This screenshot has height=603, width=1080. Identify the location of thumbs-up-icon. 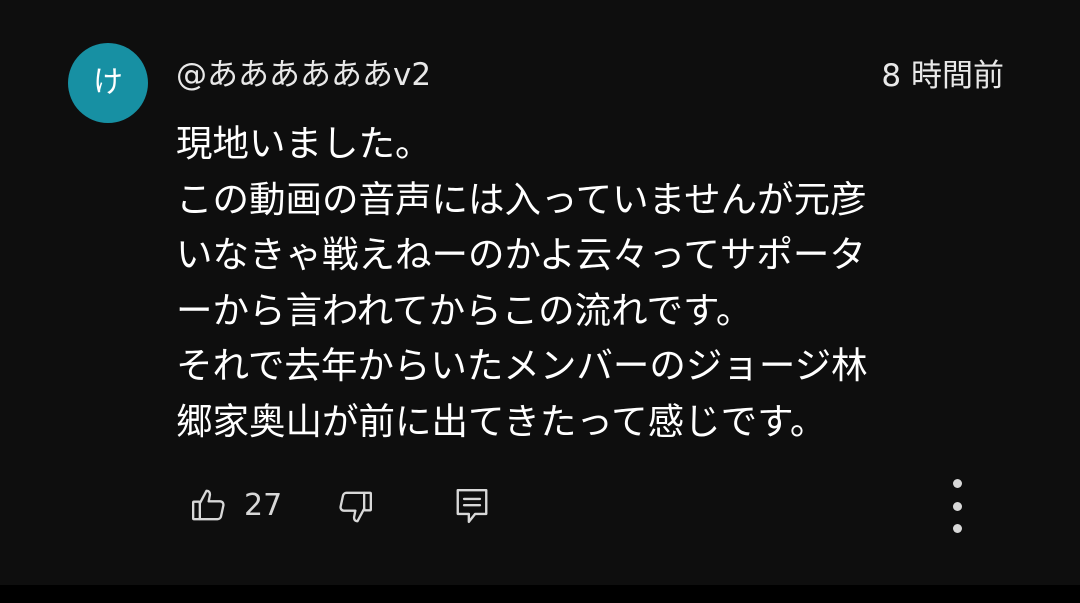
(208, 505).